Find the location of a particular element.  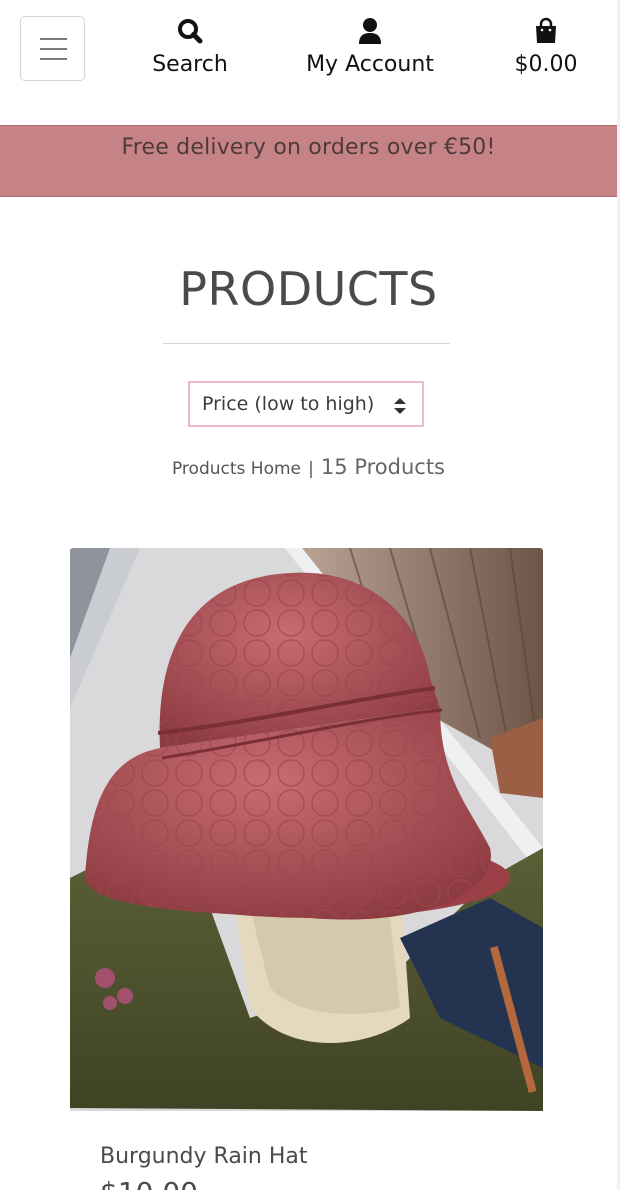

breadcrumb: Products Home | 15 Products is located at coordinates (308, 467).